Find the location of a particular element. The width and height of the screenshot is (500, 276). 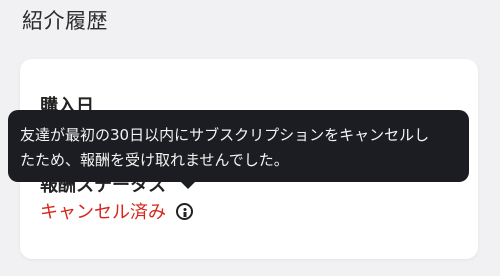

status-row: キャンセル済み is located at coordinates (116, 211).